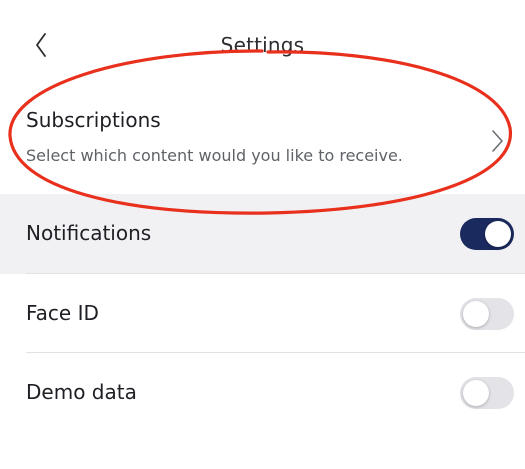 Image resolution: width=525 pixels, height=469 pixels. What do you see at coordinates (93, 120) in the screenshot?
I see `subscriptions-title: Subscriptions` at bounding box center [93, 120].